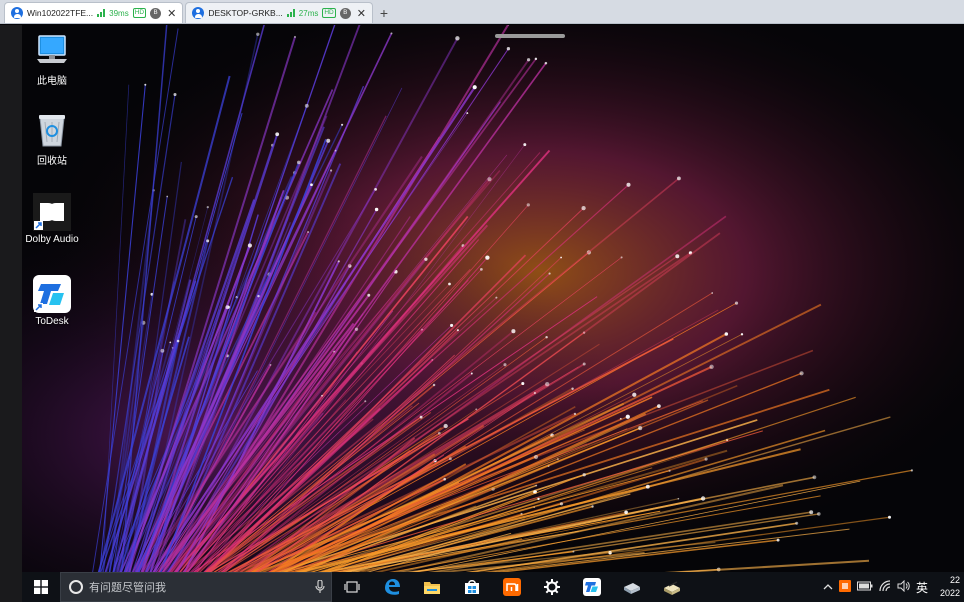  Describe the element at coordinates (885, 587) in the screenshot. I see `wifi-icon` at that location.